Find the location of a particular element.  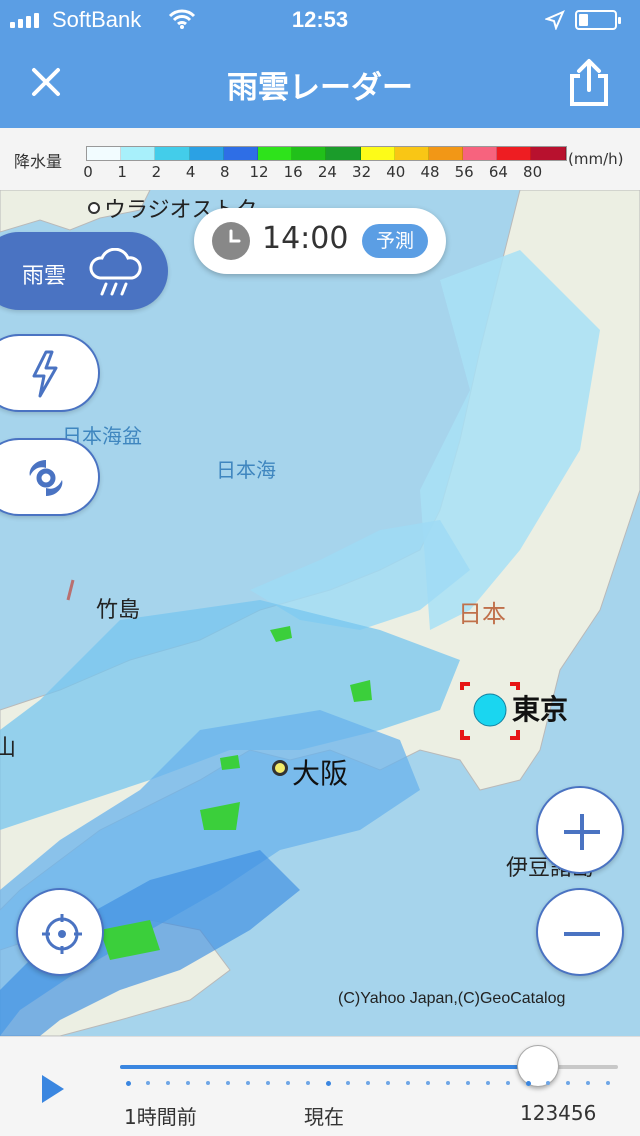

osaka-dot is located at coordinates (280, 768).